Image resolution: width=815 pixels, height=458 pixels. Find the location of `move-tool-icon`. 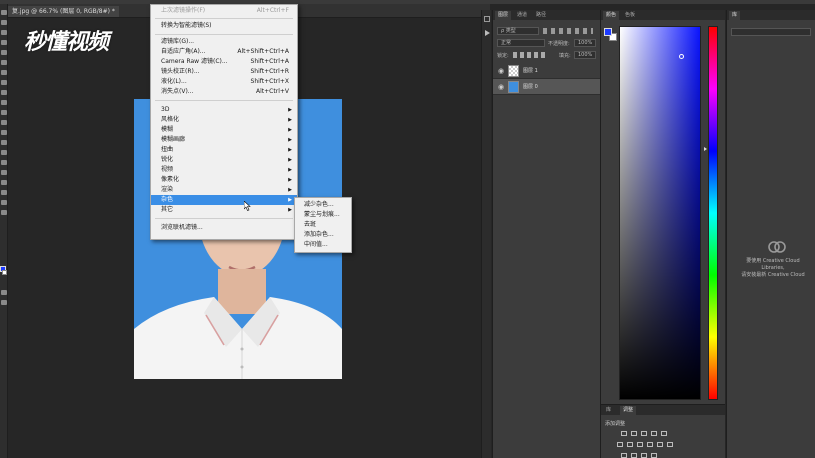

move-tool-icon is located at coordinates (4, 12).